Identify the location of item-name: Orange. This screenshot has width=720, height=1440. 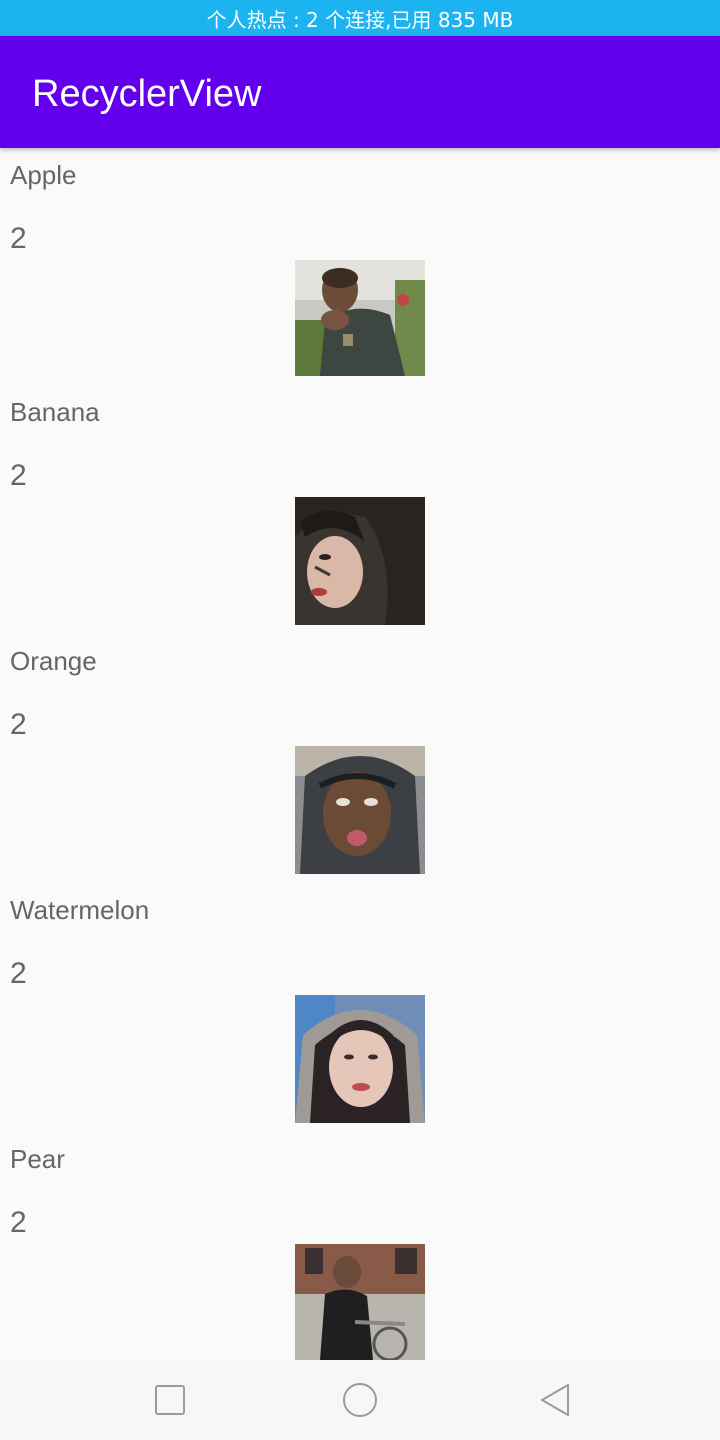
(53, 661).